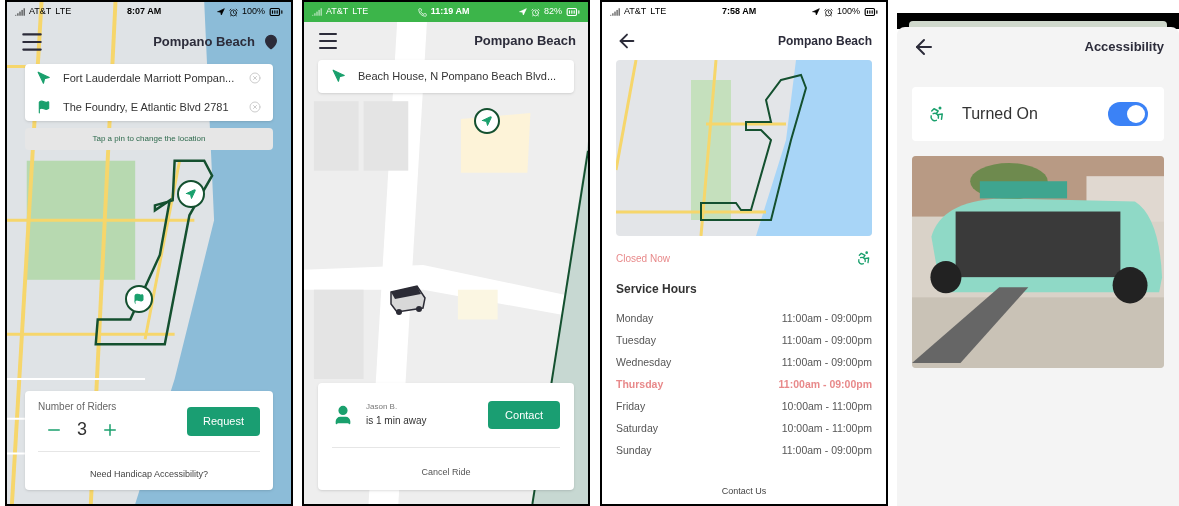 This screenshot has width=1179, height=506. I want to click on hint-bar: Tap a pin to change the location, so click(149, 139).